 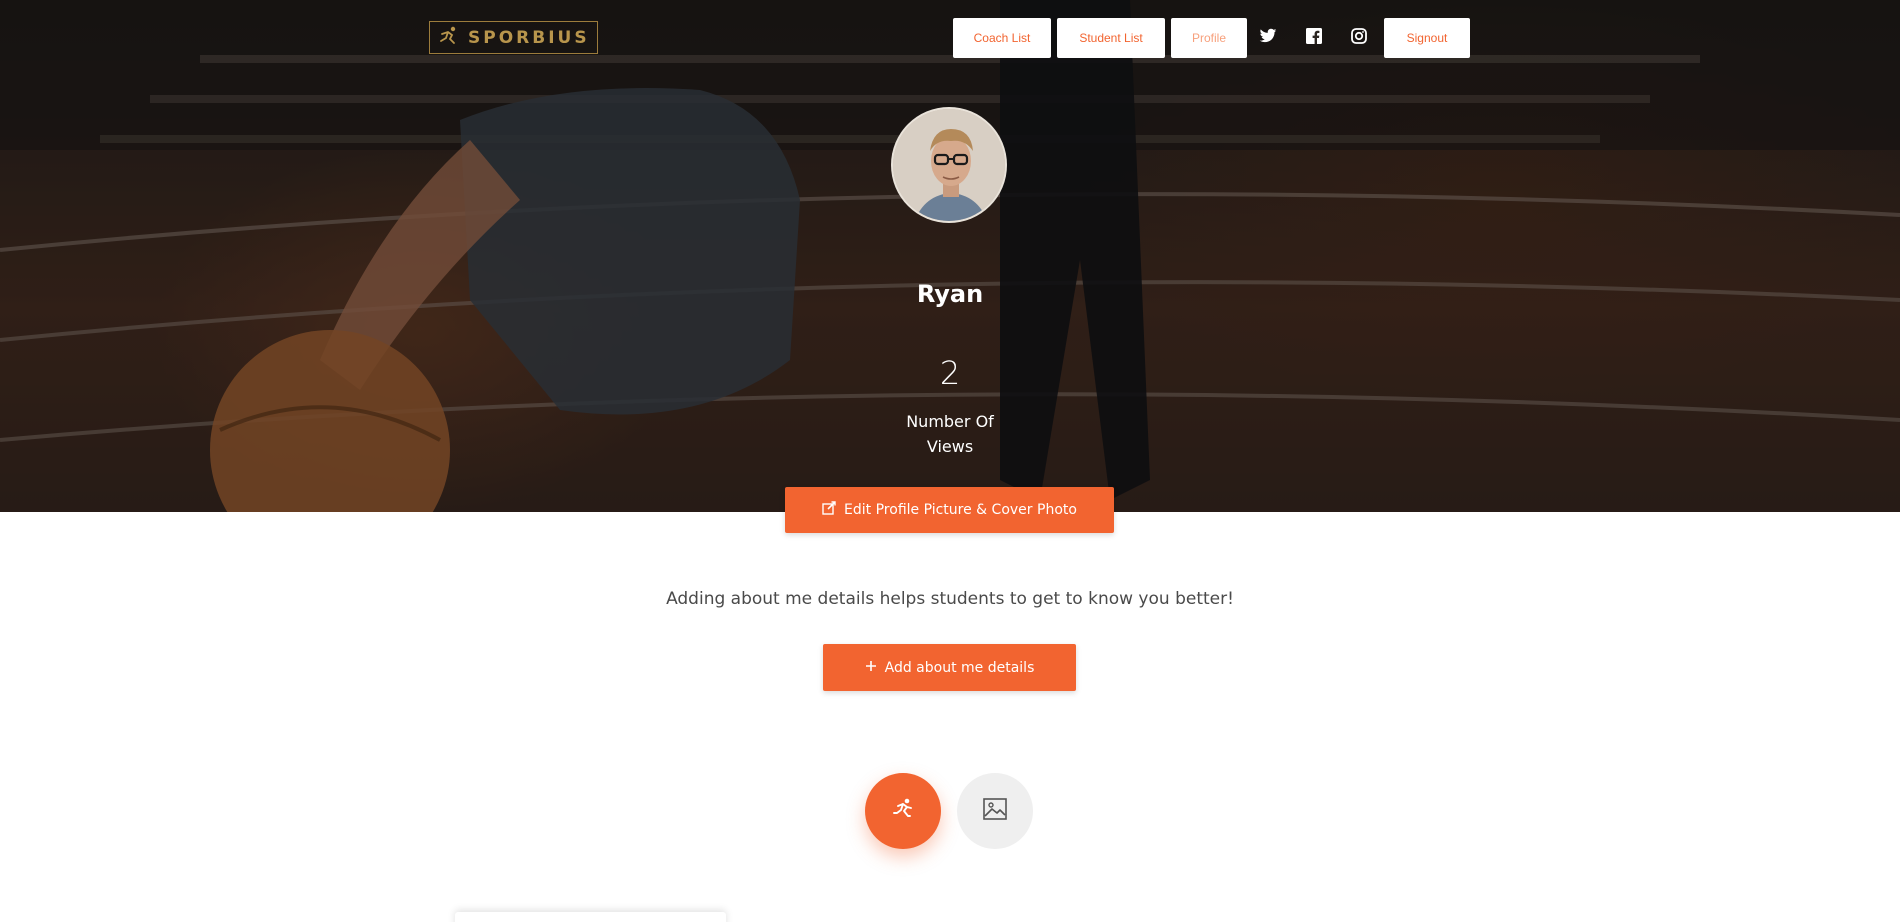 I want to click on brand-name: SPORBIUS, so click(x=529, y=37).